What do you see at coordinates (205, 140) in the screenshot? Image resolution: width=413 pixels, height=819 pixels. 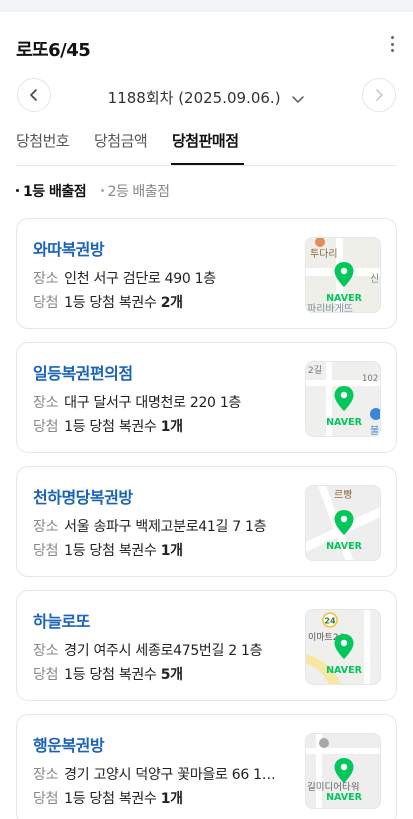 I see `tab-winning-stores: 당첨판매점` at bounding box center [205, 140].